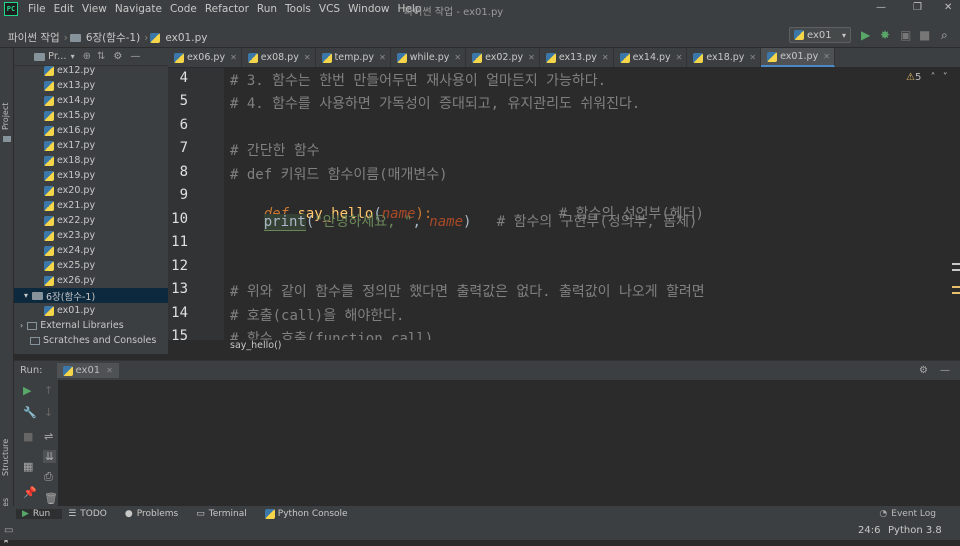 The image size is (960, 546). Describe the element at coordinates (28, 466) in the screenshot. I see `layout-icon: ▦` at that location.